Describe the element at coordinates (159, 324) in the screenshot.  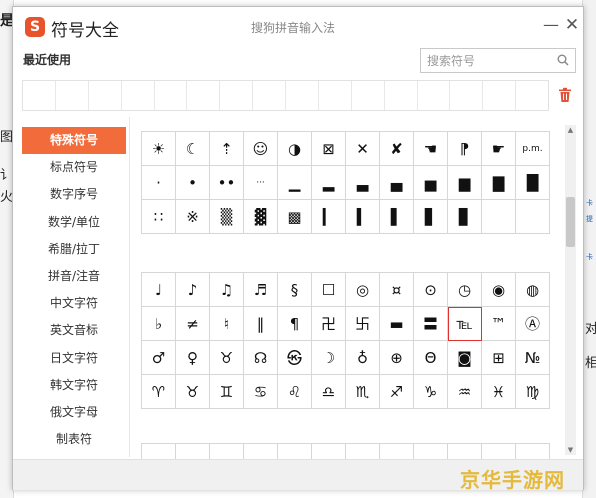
I see `symbol-cell: ♭` at that location.